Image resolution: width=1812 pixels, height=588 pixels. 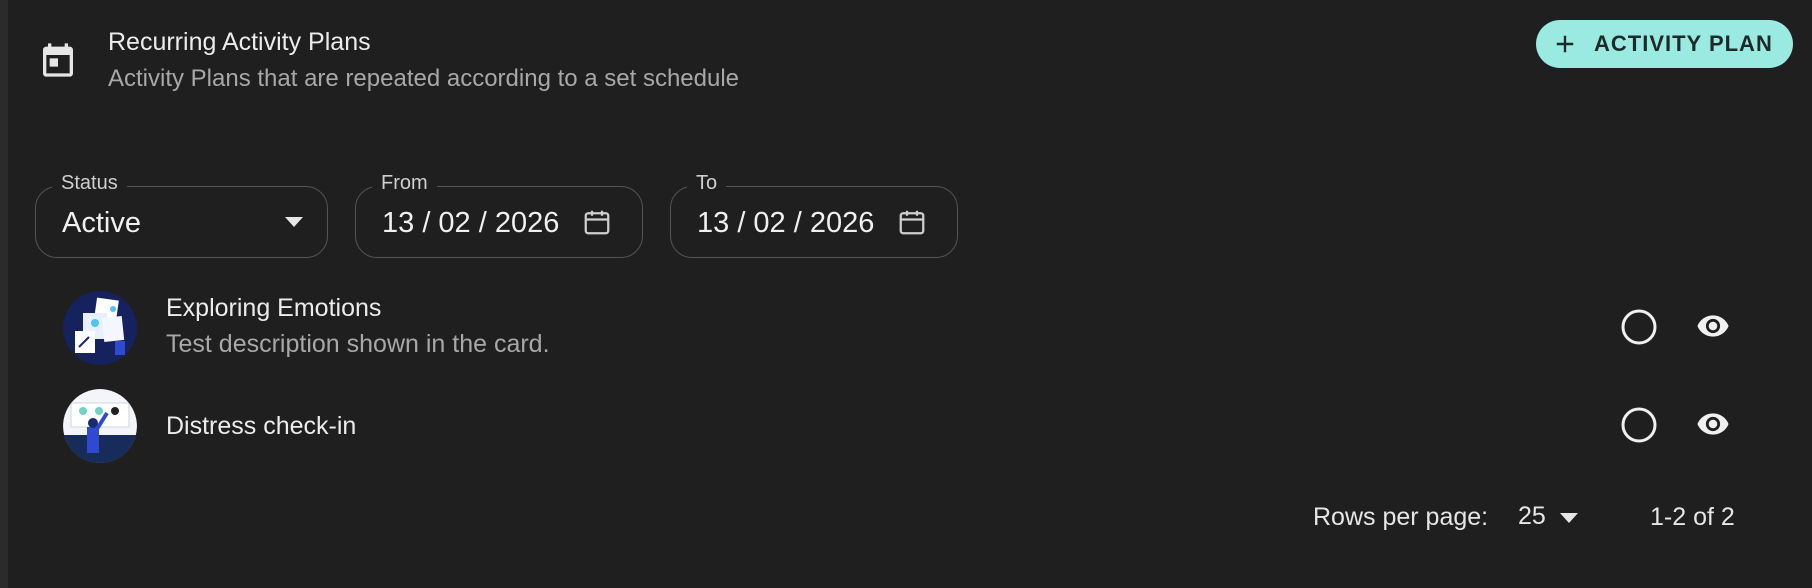 I want to click on rows-per-page-value: 25, so click(x=1532, y=516).